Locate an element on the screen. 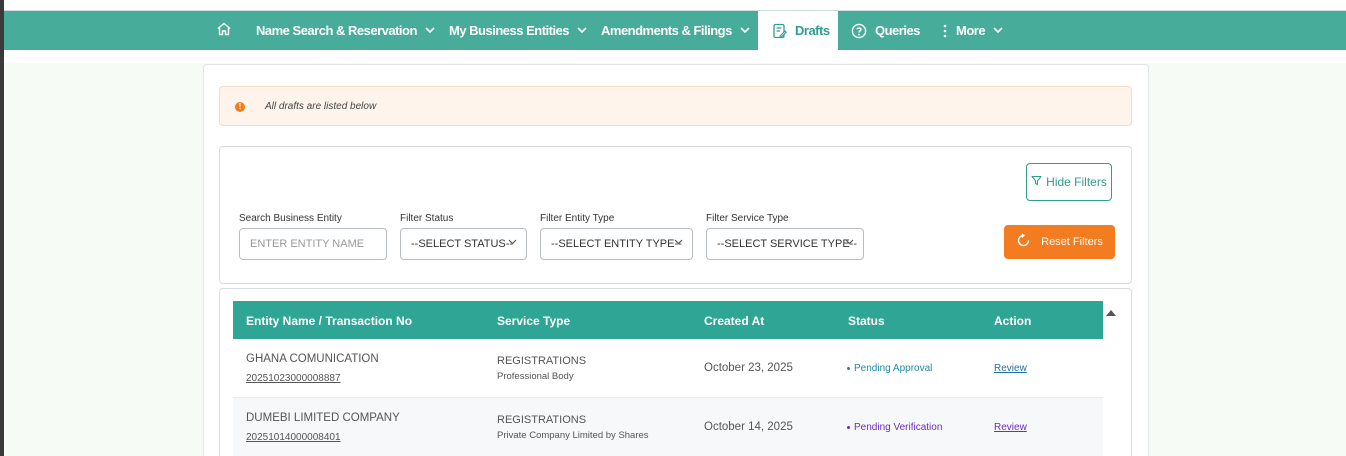 This screenshot has height=456, width=1346. search-entity-label: Search Business Entity is located at coordinates (290, 218).